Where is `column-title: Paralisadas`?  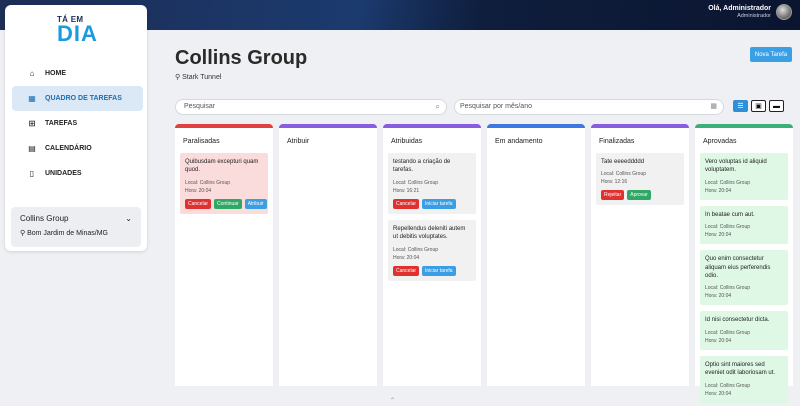 column-title: Paralisadas is located at coordinates (201, 141).